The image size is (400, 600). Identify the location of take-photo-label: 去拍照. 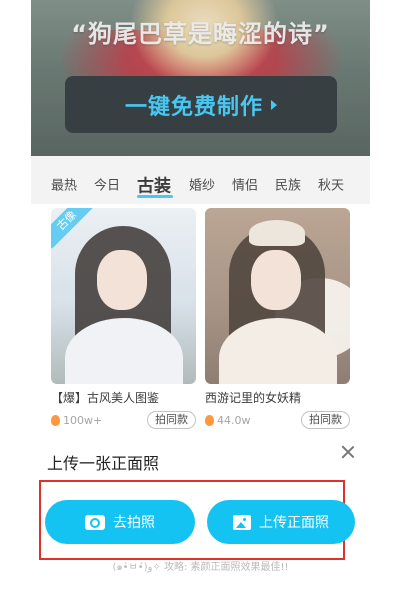
(134, 523).